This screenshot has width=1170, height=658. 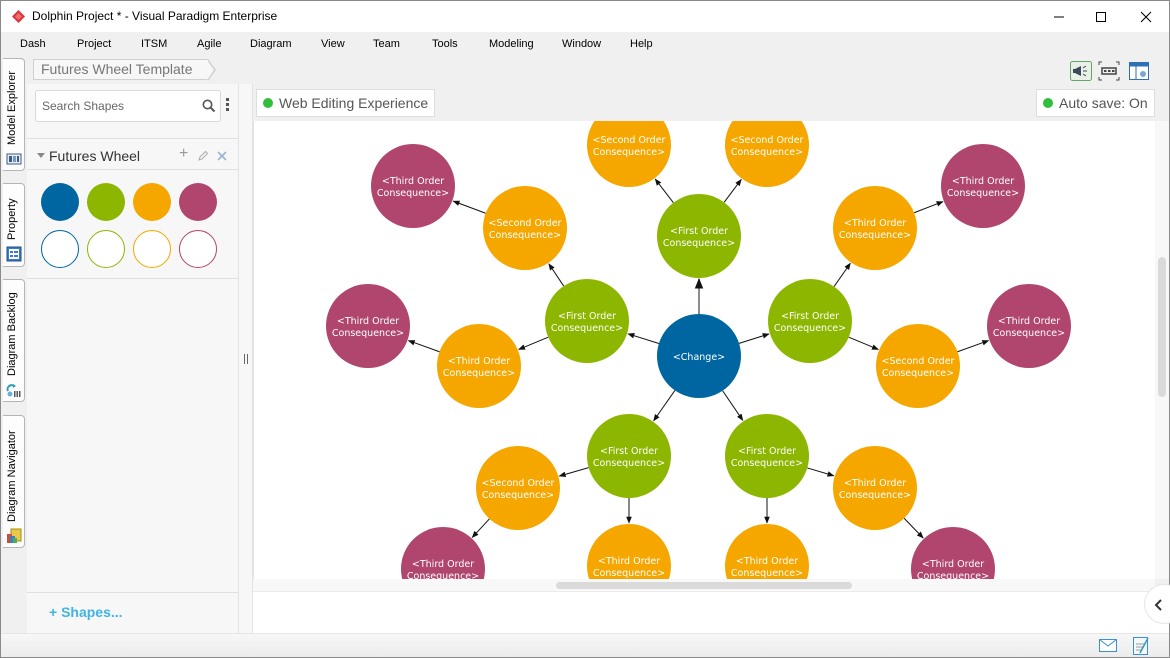 I want to click on collapse-panel-button, so click(x=1157, y=604).